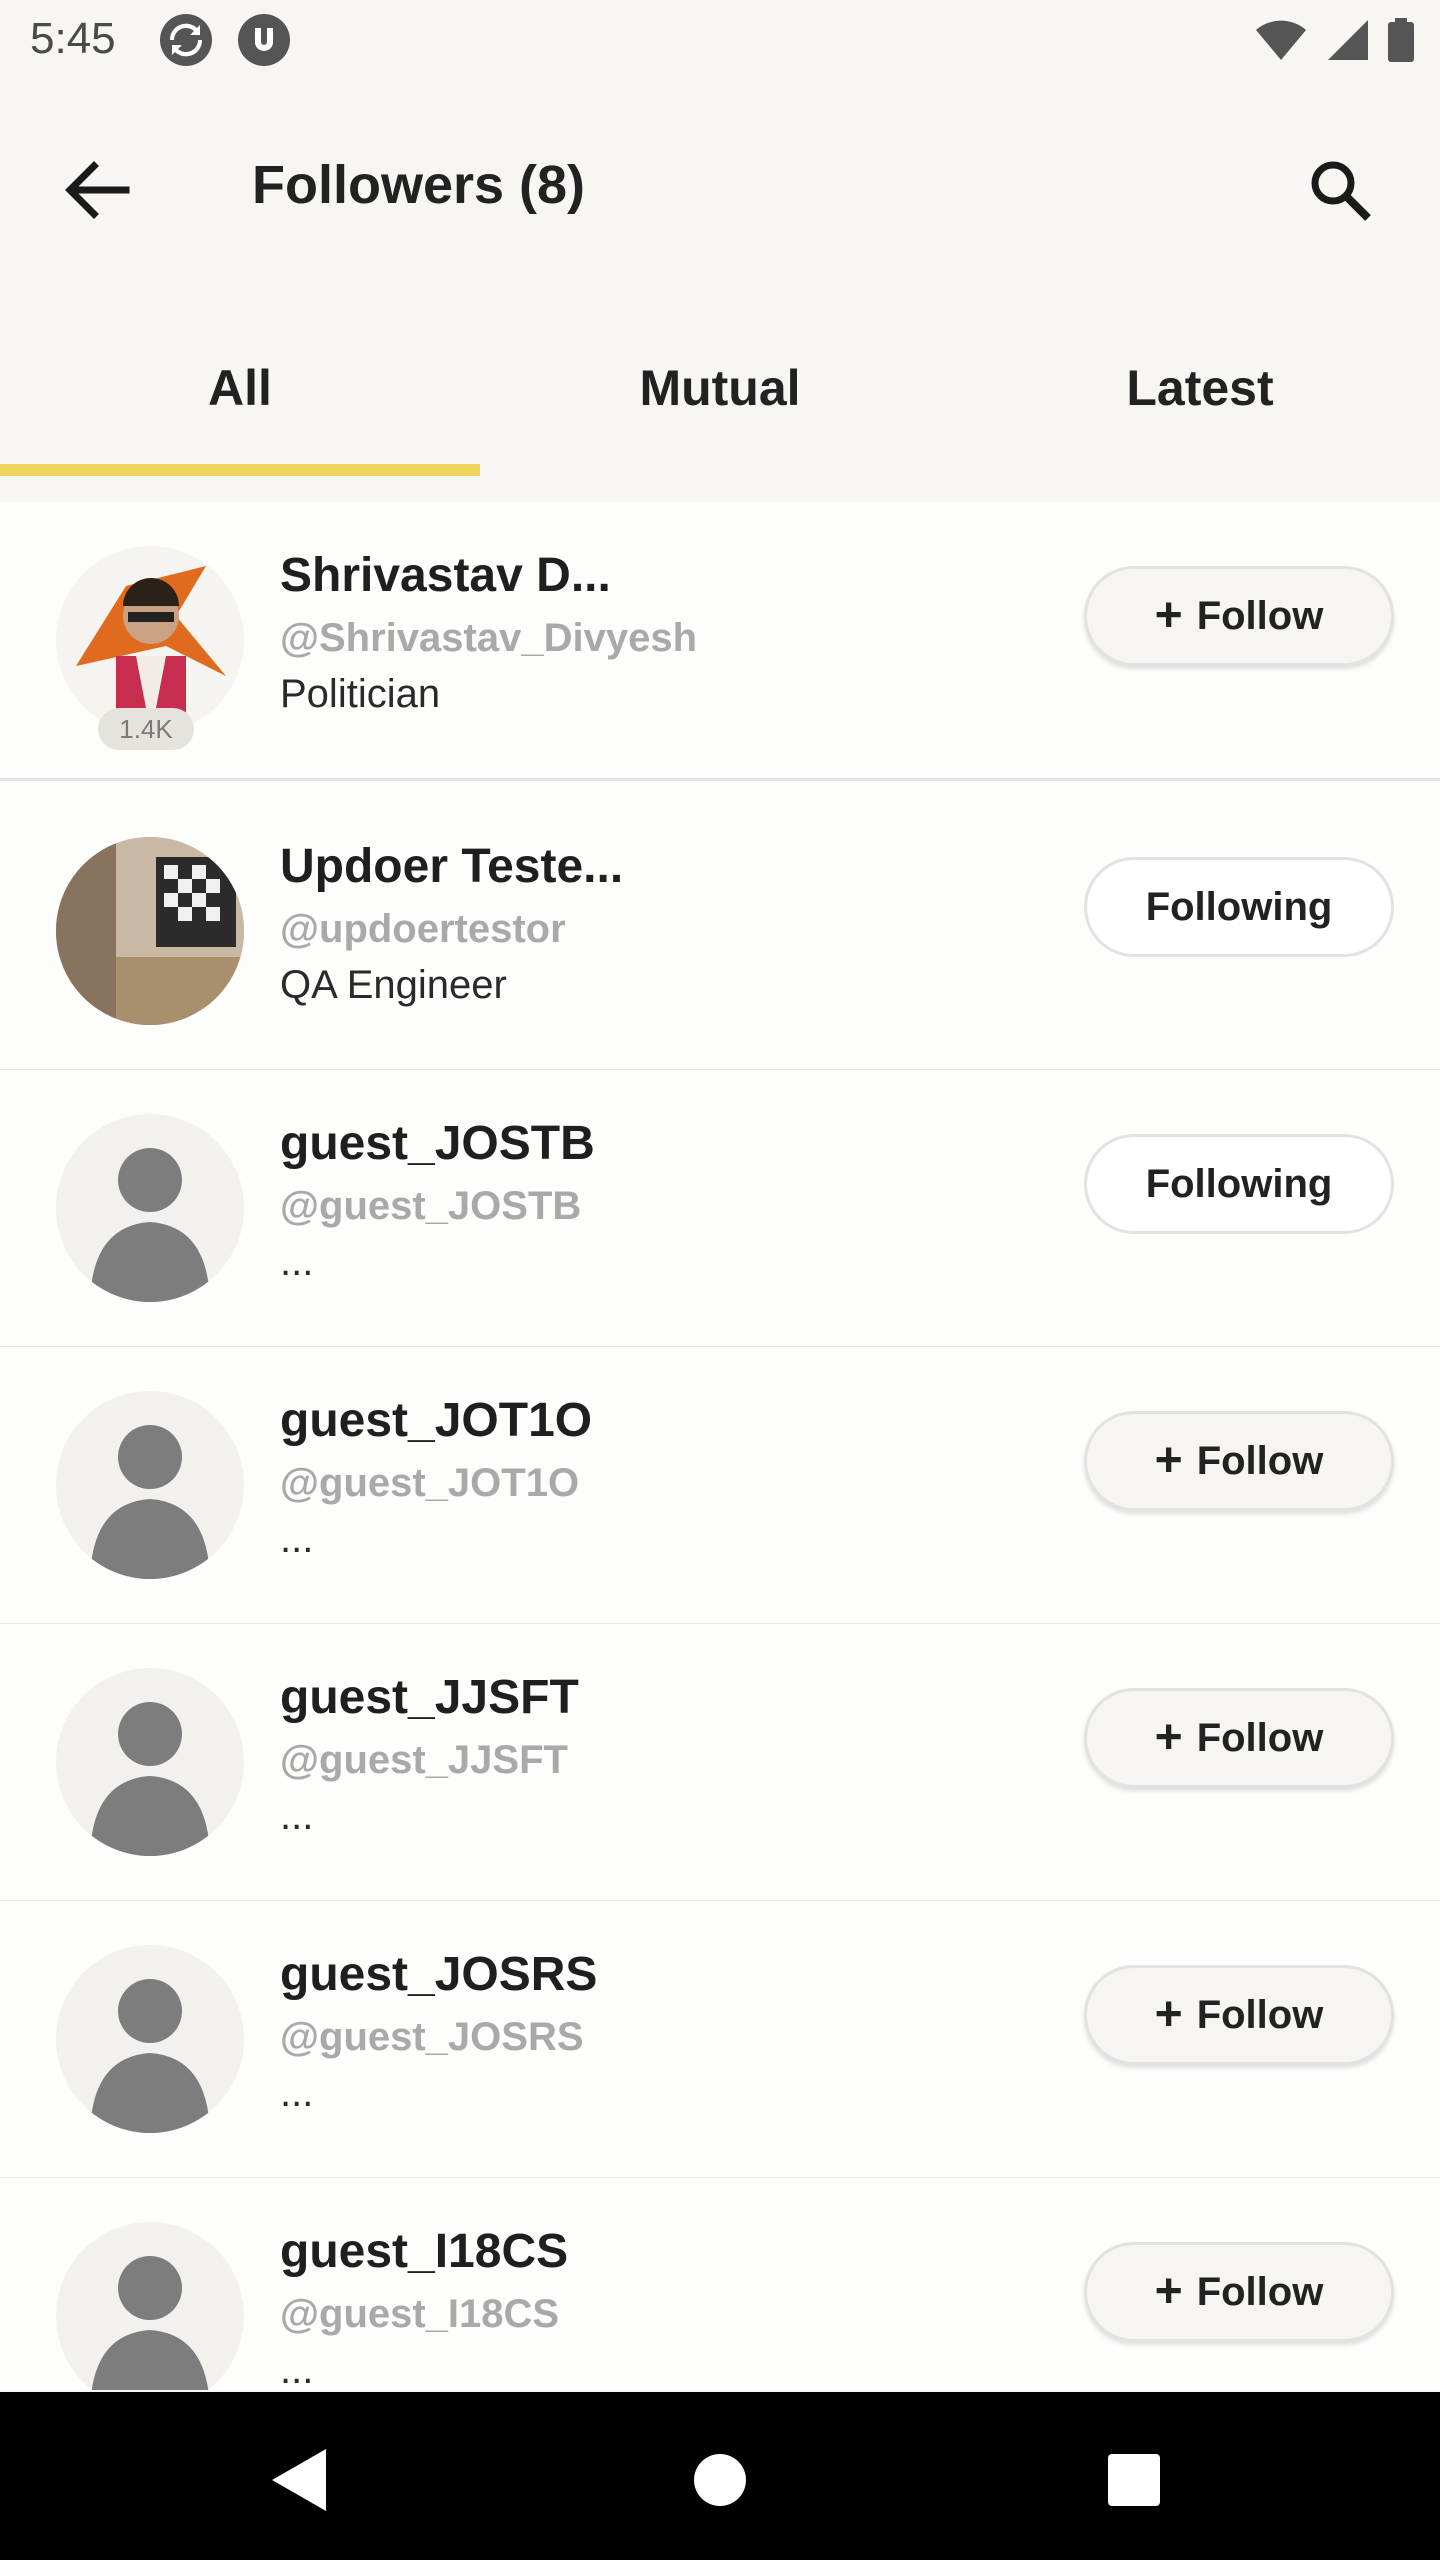 The image size is (1440, 2560). What do you see at coordinates (720, 1486) in the screenshot?
I see `list-item: guest_JOT1O @guest_JOT1O ... + Follow` at bounding box center [720, 1486].